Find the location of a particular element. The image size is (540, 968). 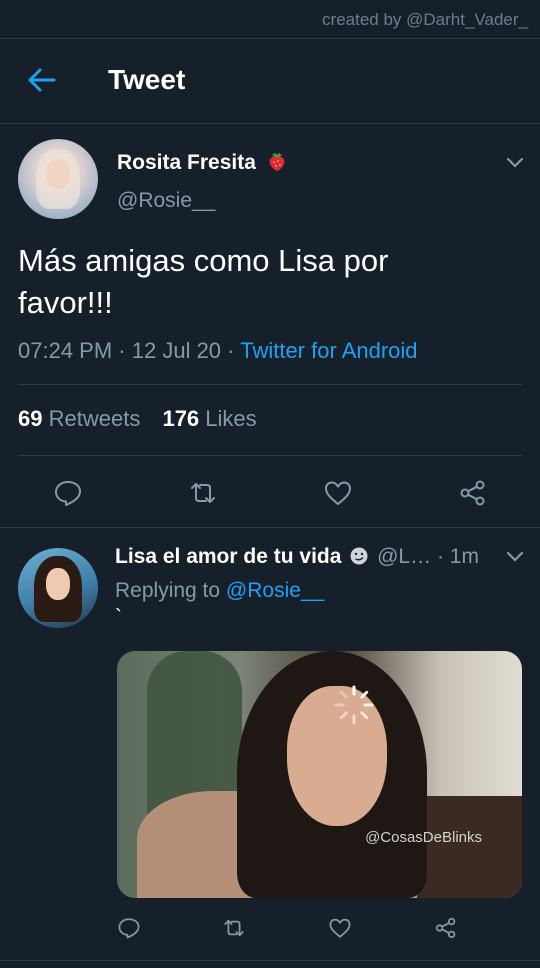

top-watermark-bar: created by @Darht_Vader_ is located at coordinates (270, 19).